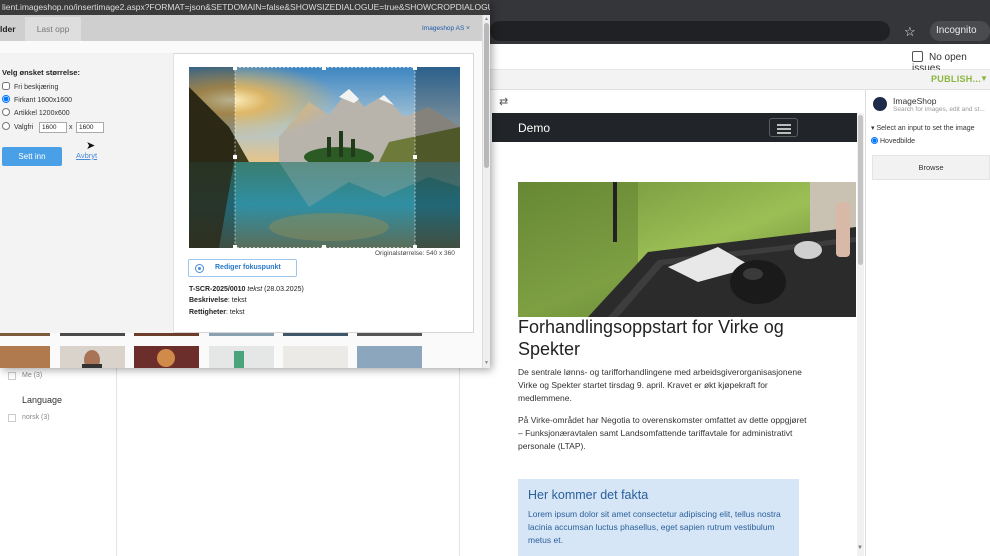 This screenshot has width=990, height=556. What do you see at coordinates (237, 300) in the screenshot?
I see `description-value: : tekst` at bounding box center [237, 300].